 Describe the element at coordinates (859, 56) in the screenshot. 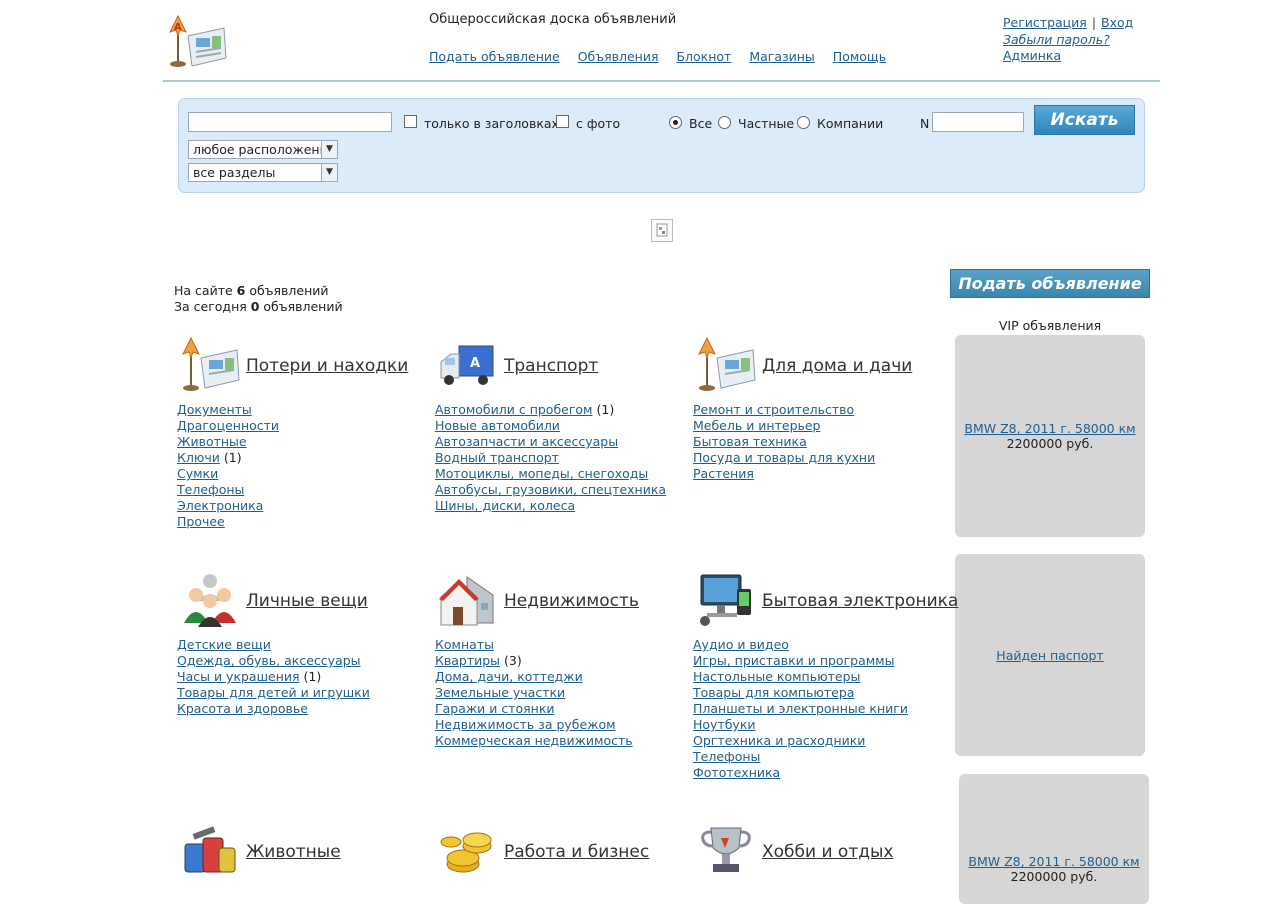

I see `nav-help: Помощь` at that location.